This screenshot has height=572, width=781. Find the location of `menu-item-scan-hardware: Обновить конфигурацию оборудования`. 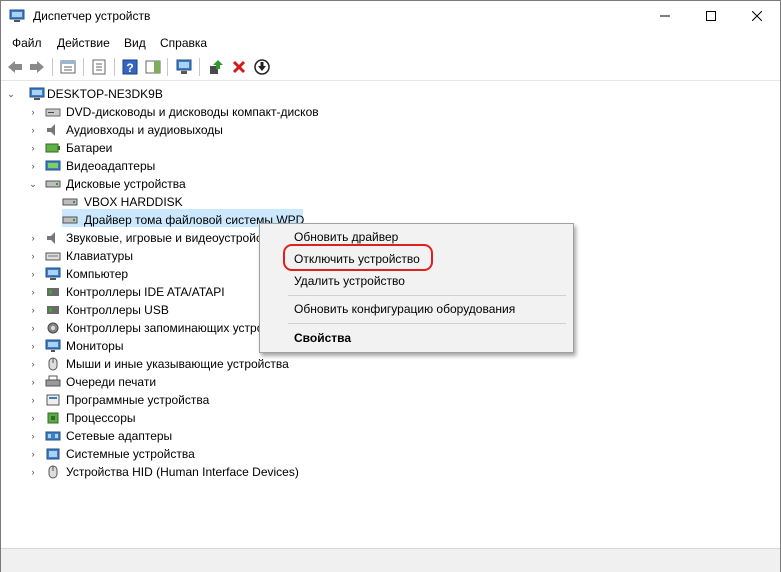

menu-item-scan-hardware: Обновить конфигурацию оборудования is located at coordinates (404, 309).